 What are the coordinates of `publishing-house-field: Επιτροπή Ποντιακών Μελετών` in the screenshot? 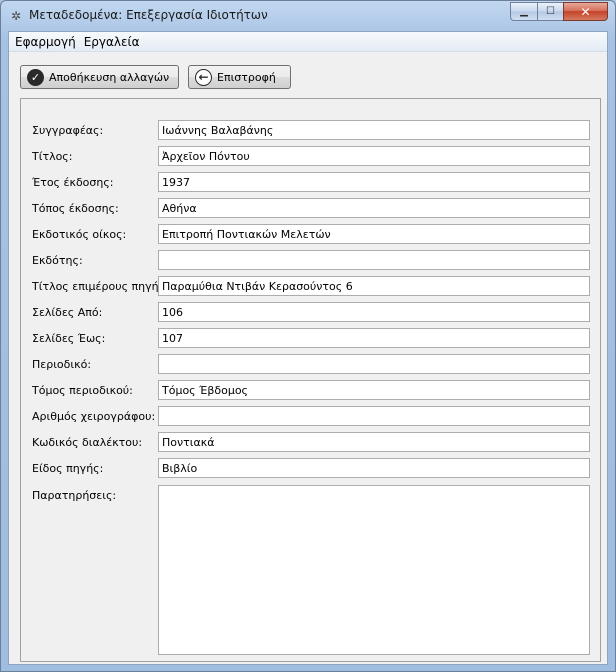 It's located at (374, 234).